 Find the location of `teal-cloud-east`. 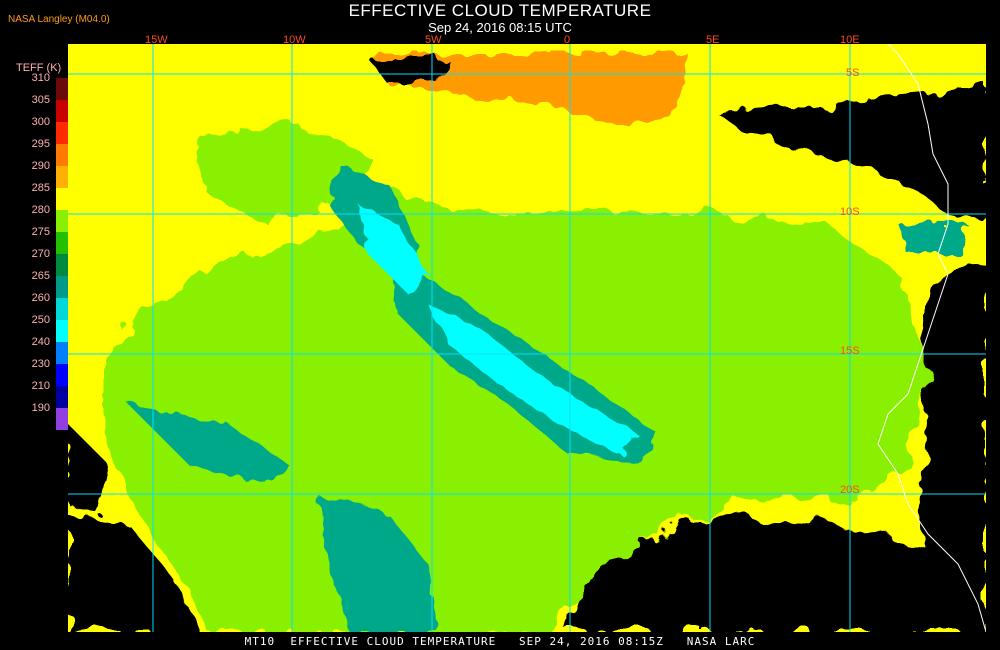

teal-cloud-east is located at coordinates (933, 239).